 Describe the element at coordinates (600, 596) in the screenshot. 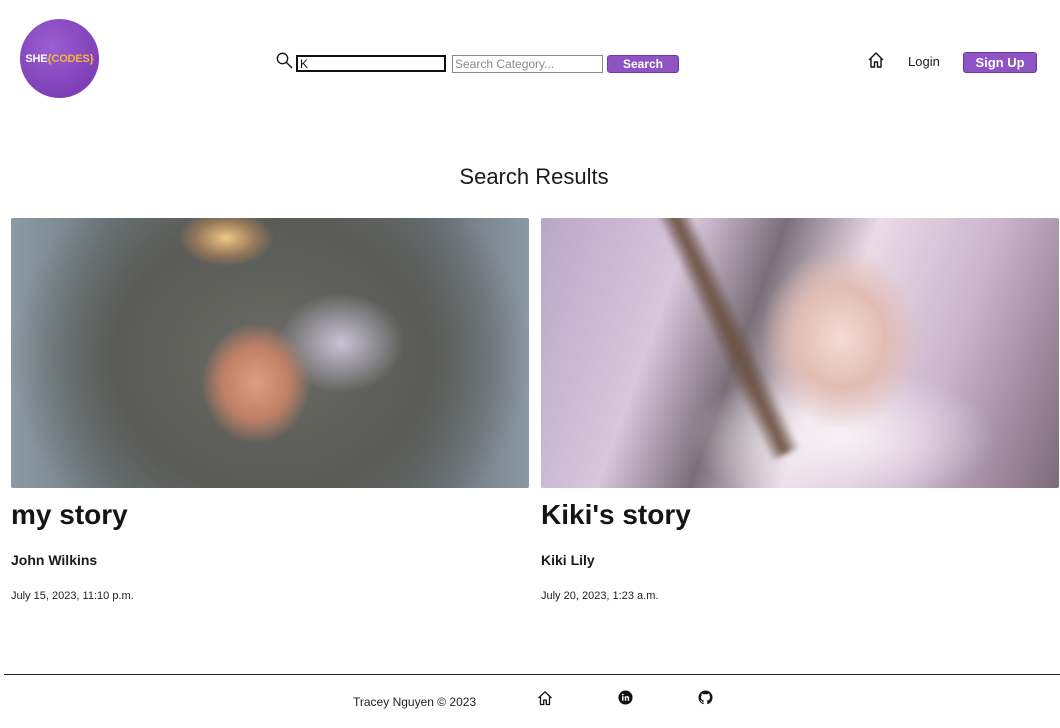

I see `story-date: July 20, 2023, 1:23 a.m.` at that location.